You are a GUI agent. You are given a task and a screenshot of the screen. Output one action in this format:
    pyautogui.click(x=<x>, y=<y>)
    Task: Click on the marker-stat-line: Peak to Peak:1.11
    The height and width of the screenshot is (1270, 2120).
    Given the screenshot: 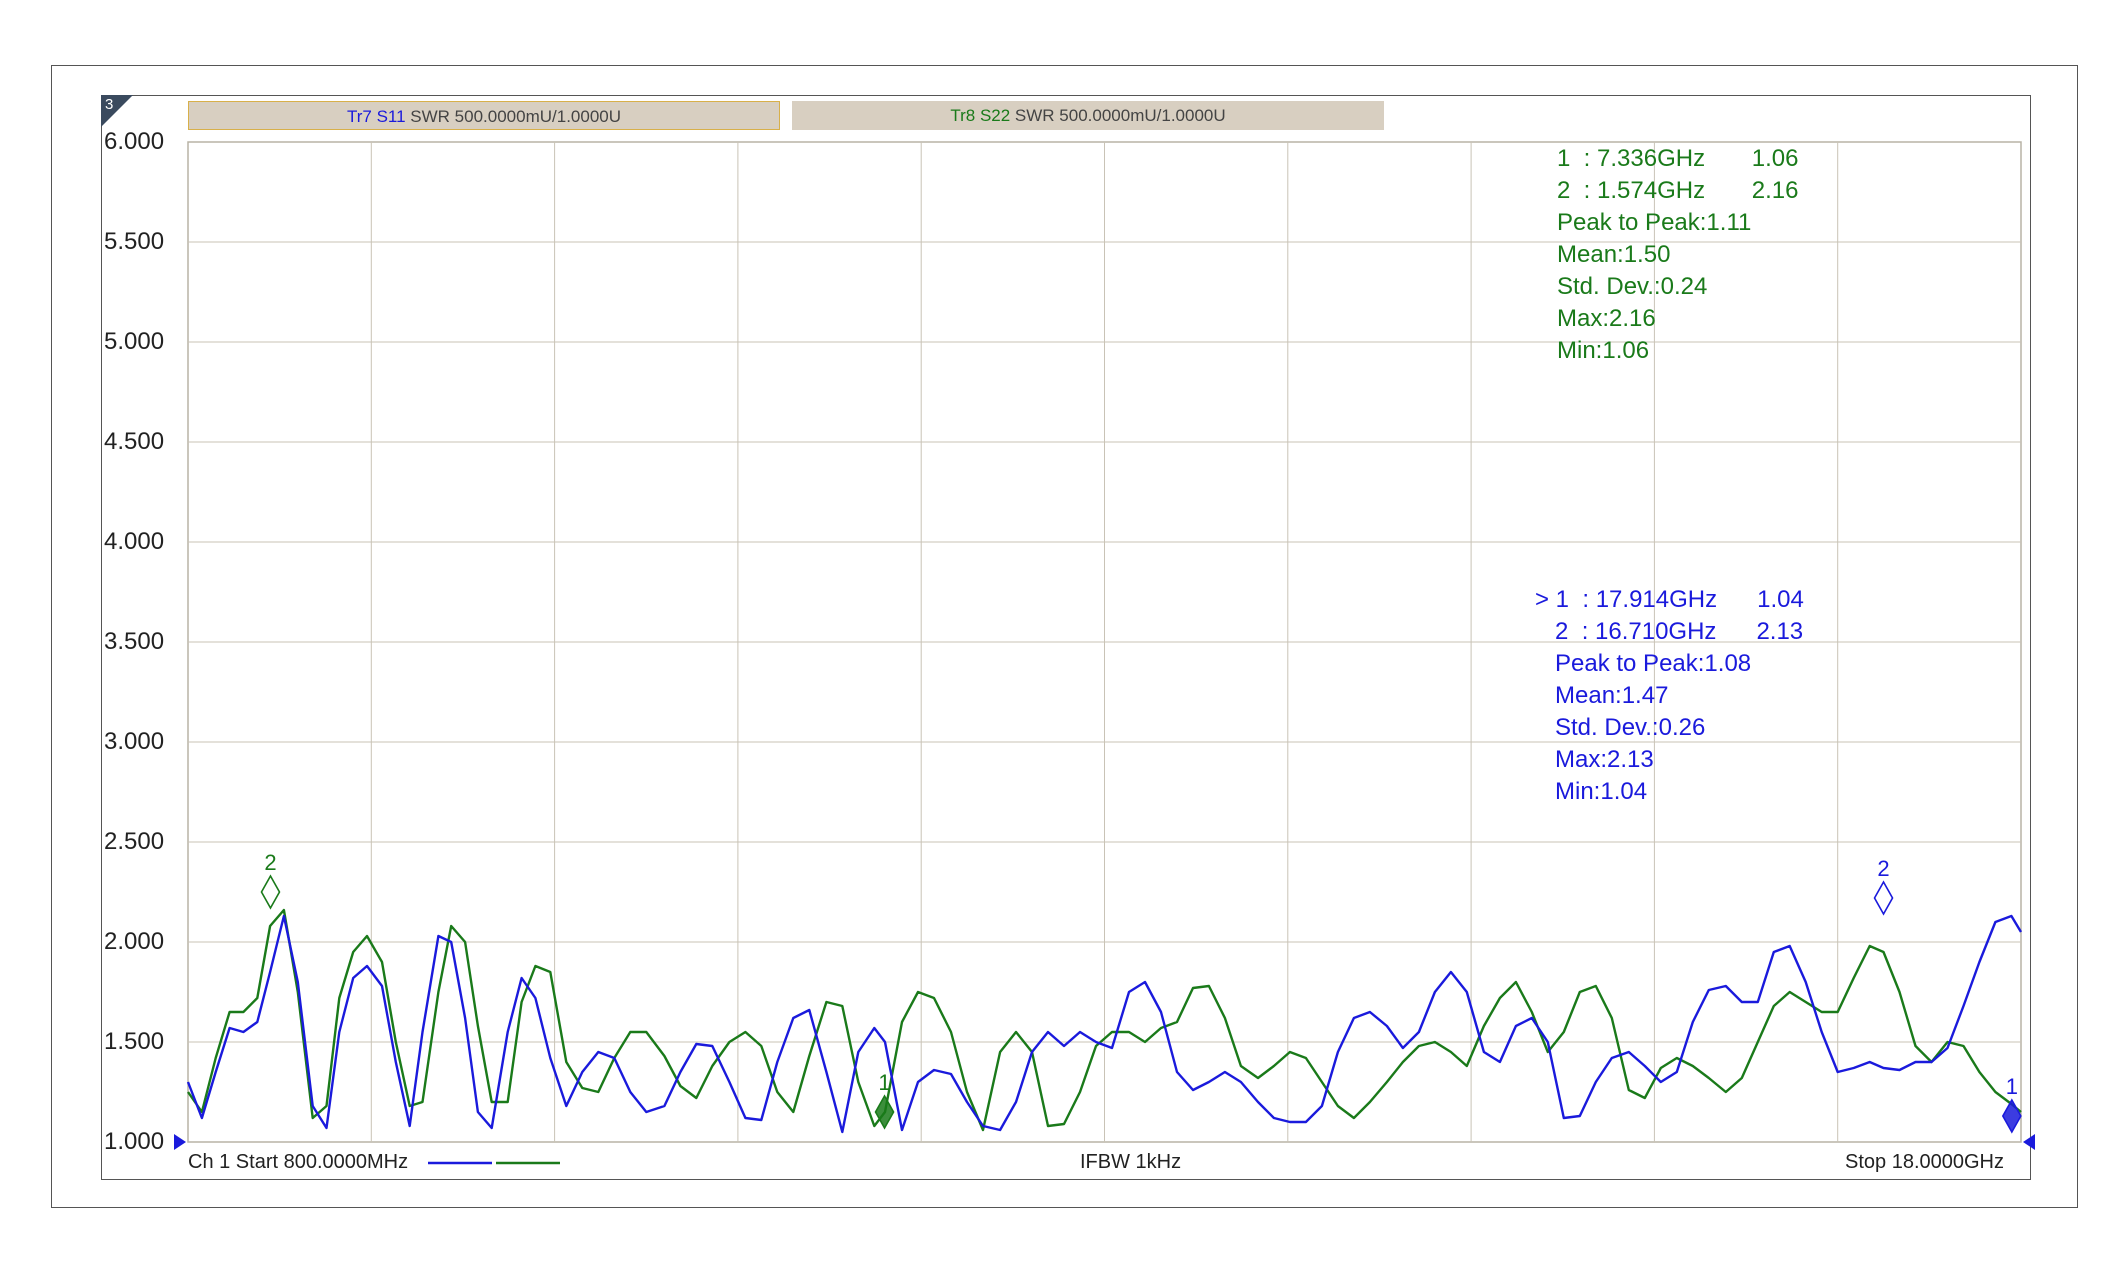 What is the action you would take?
    pyautogui.click(x=1654, y=222)
    